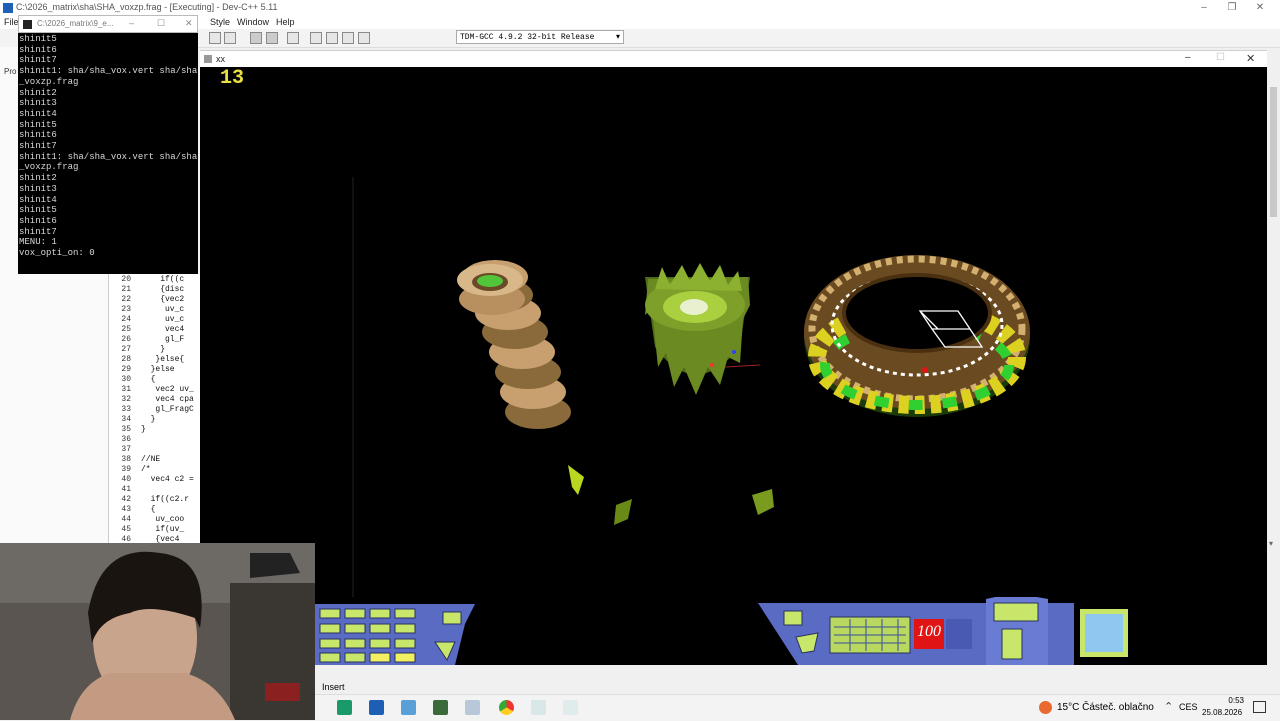  What do you see at coordinates (126, 469) in the screenshot?
I see `line-number: 39` at bounding box center [126, 469].